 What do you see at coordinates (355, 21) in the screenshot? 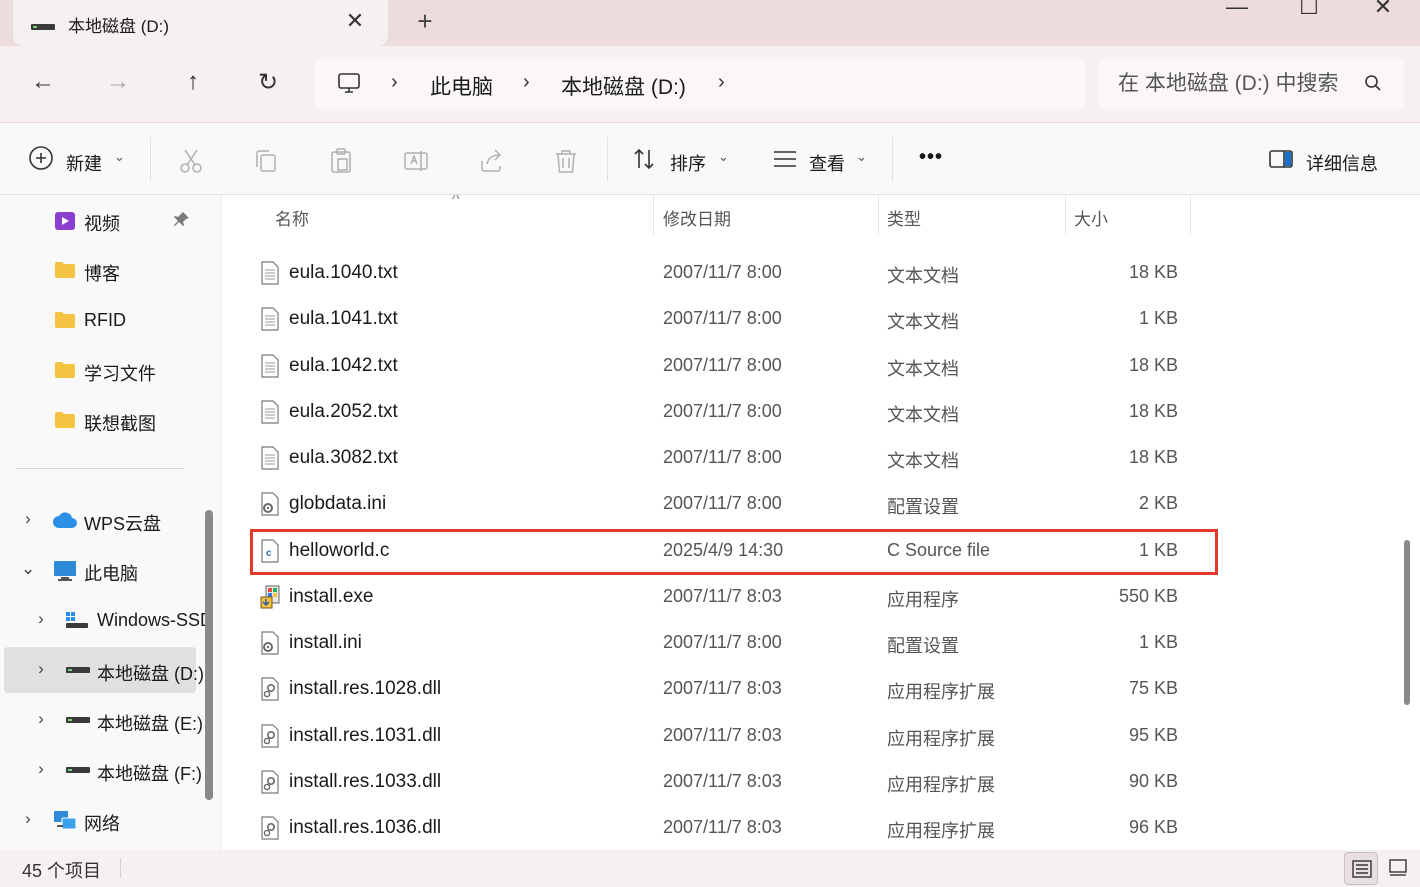
I see `tab-close-icon: ✕` at bounding box center [355, 21].